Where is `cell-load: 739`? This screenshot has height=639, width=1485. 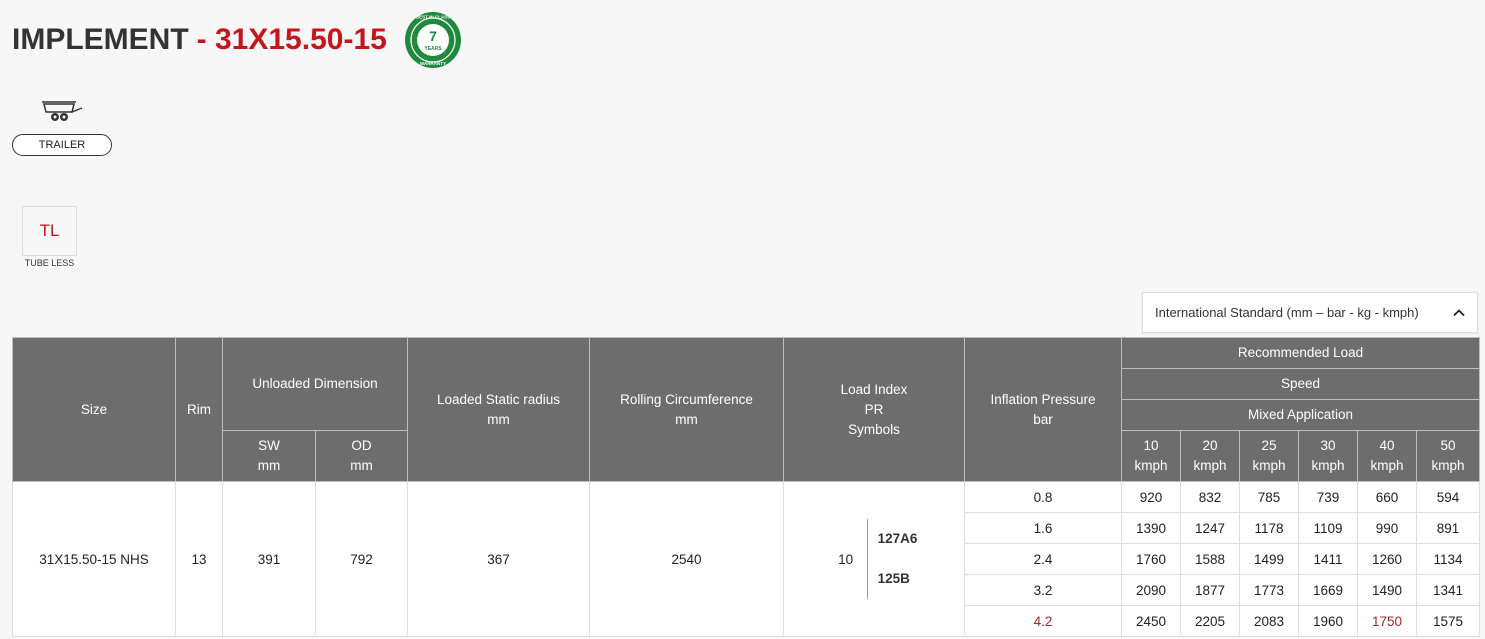 cell-load: 739 is located at coordinates (1328, 497).